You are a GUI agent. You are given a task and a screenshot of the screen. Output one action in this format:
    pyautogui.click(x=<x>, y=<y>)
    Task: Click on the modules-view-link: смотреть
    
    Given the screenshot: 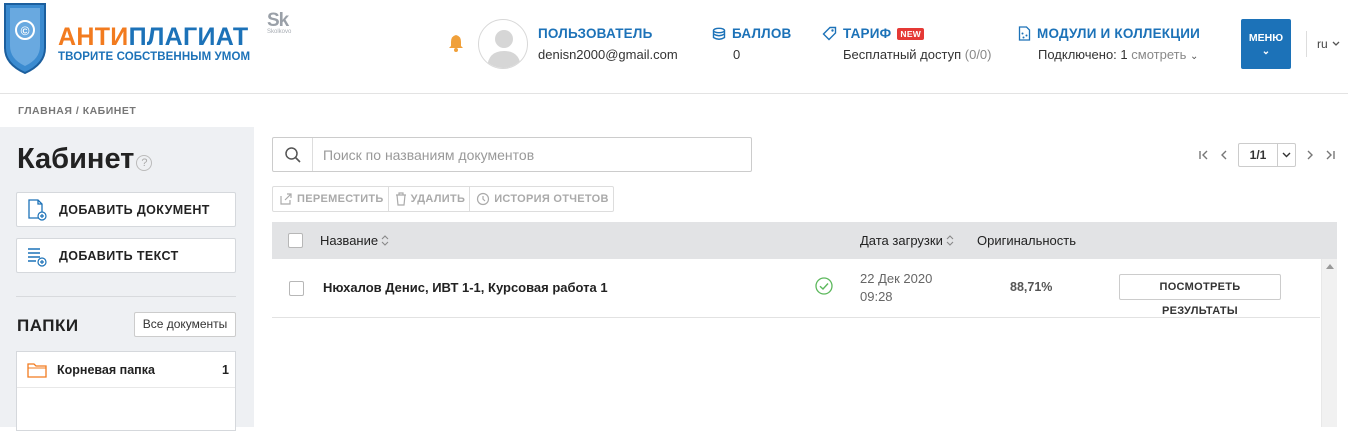 What is the action you would take?
    pyautogui.click(x=1158, y=54)
    